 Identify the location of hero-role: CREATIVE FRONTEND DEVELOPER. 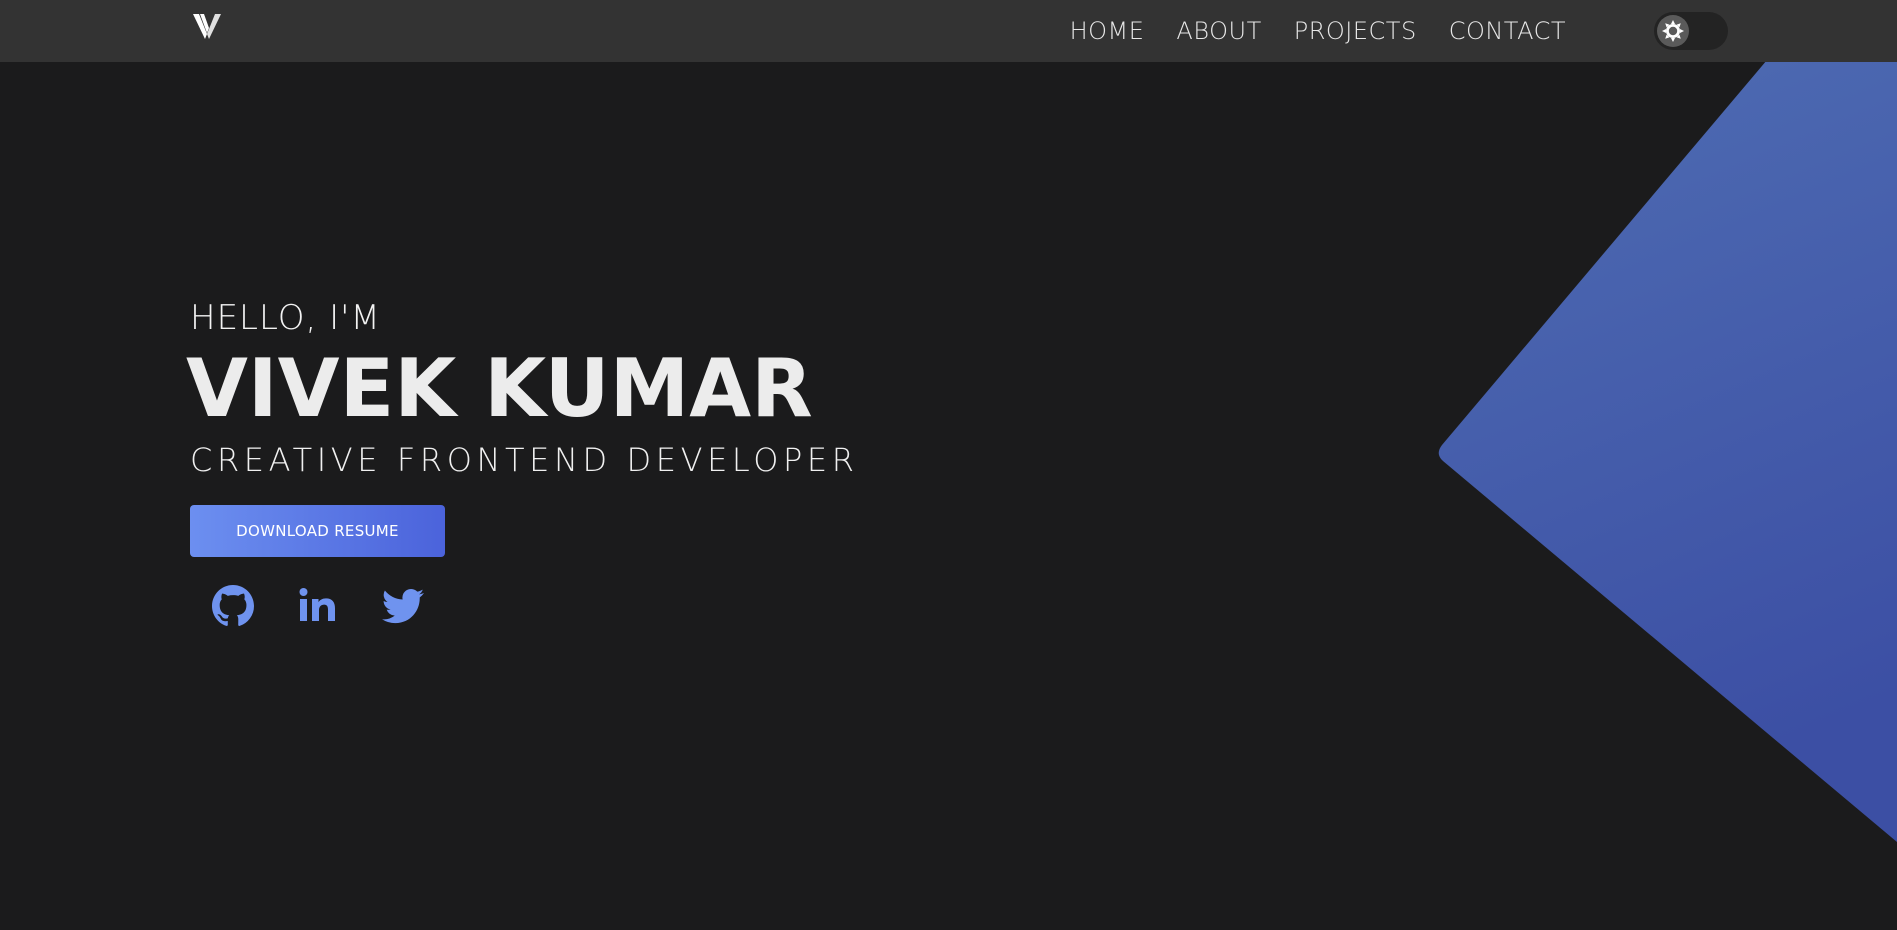
(524, 460).